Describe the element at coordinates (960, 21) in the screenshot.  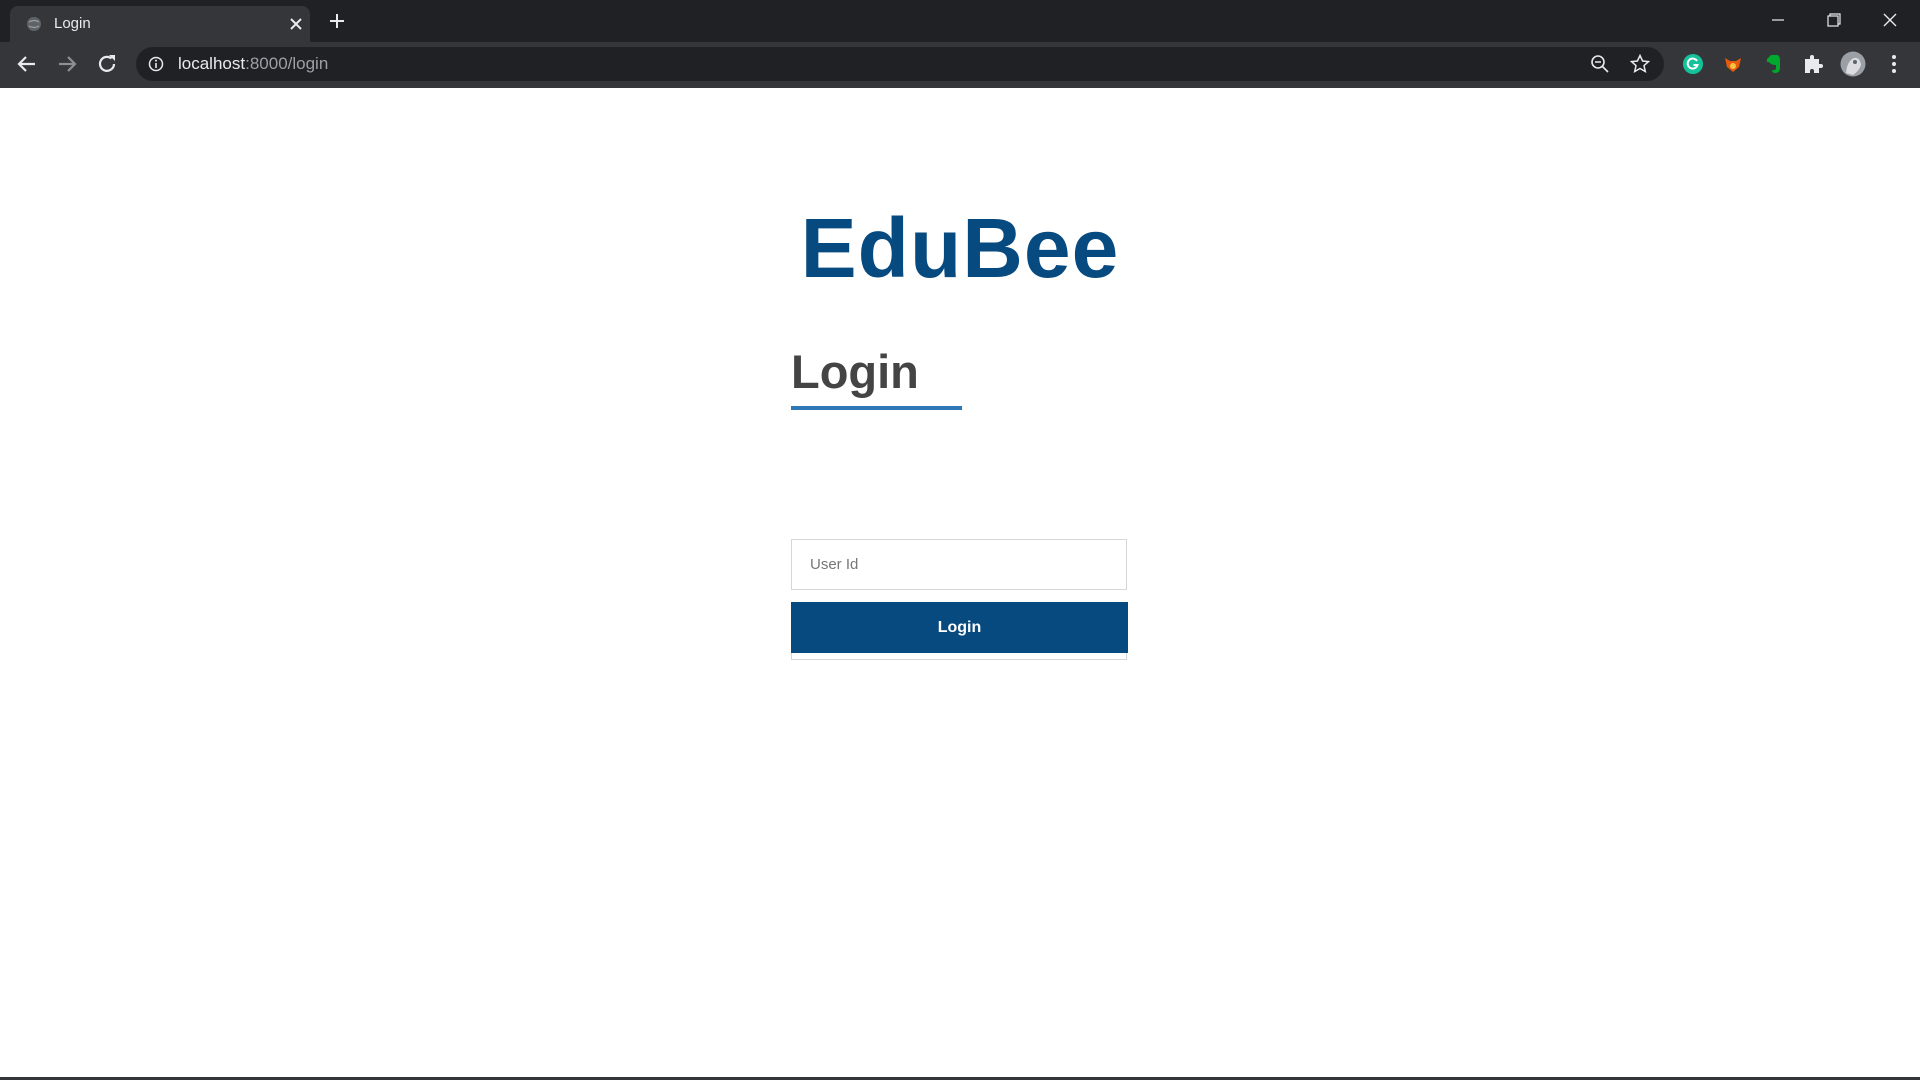
I see `tab-strip: Login` at that location.